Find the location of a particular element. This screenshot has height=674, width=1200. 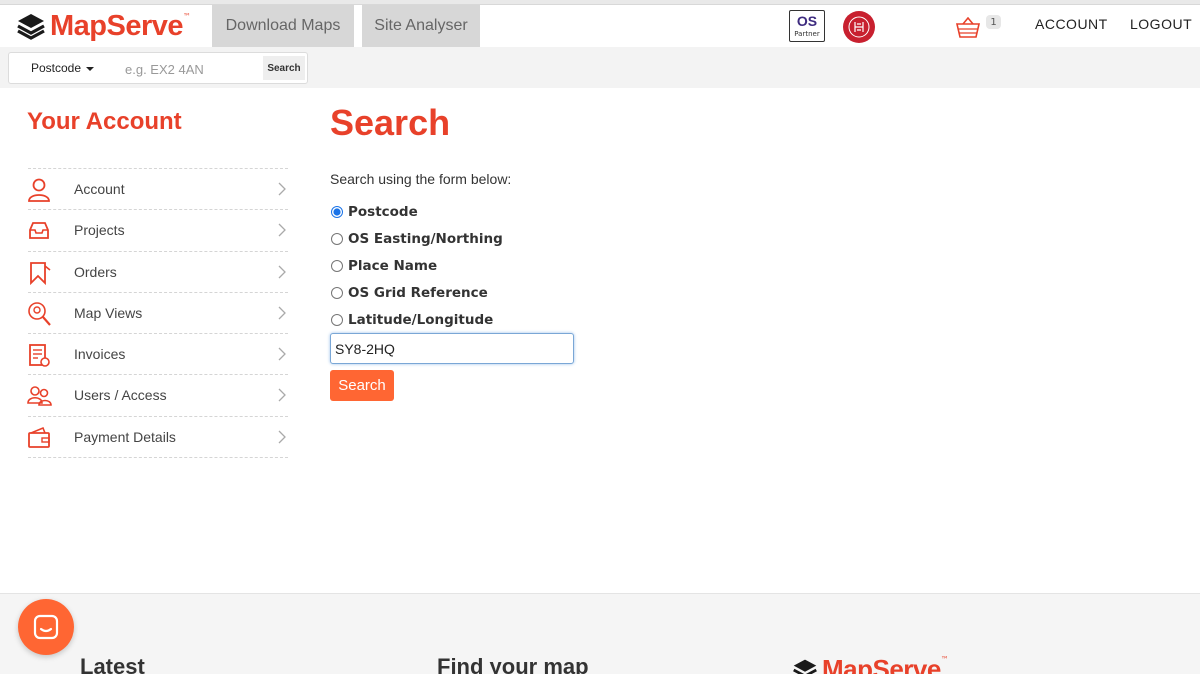

caret-down-icon is located at coordinates (90, 68).